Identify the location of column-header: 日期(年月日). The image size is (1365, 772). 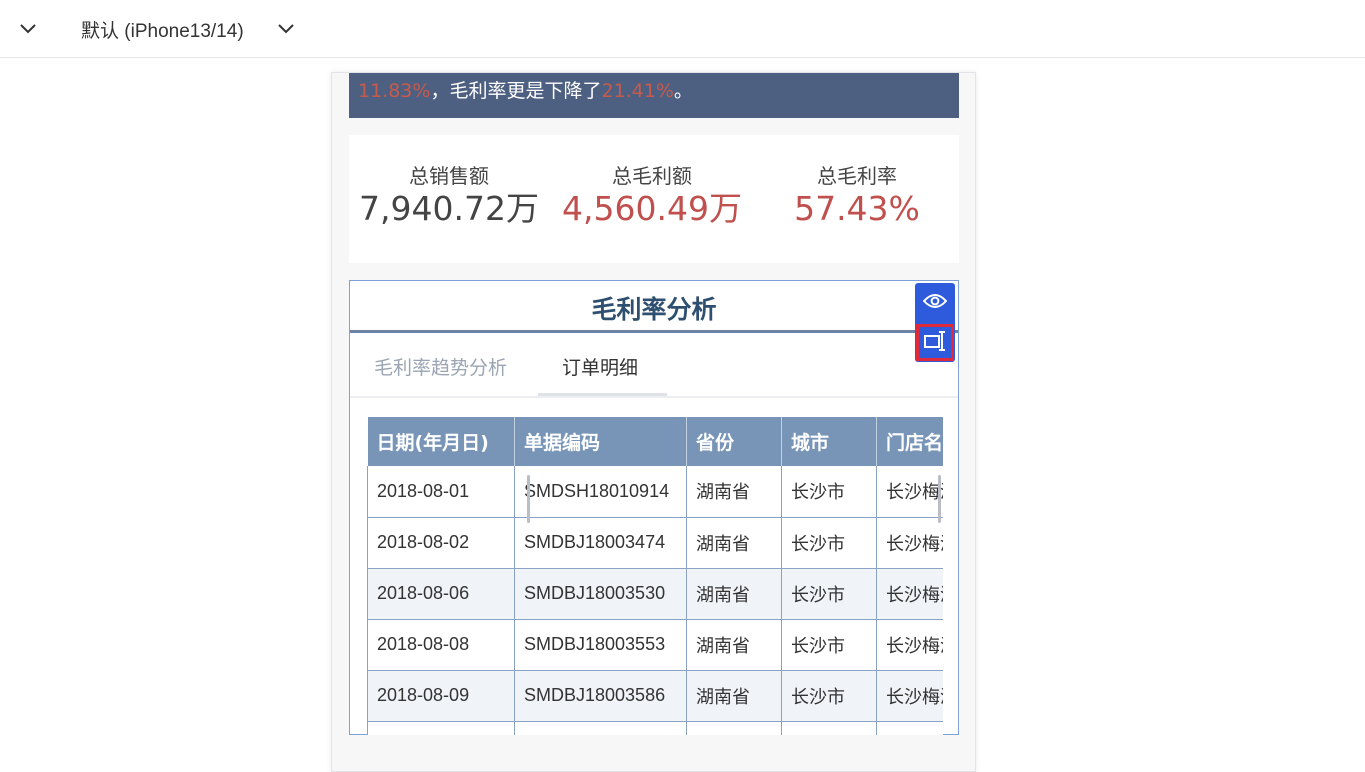
(441, 441).